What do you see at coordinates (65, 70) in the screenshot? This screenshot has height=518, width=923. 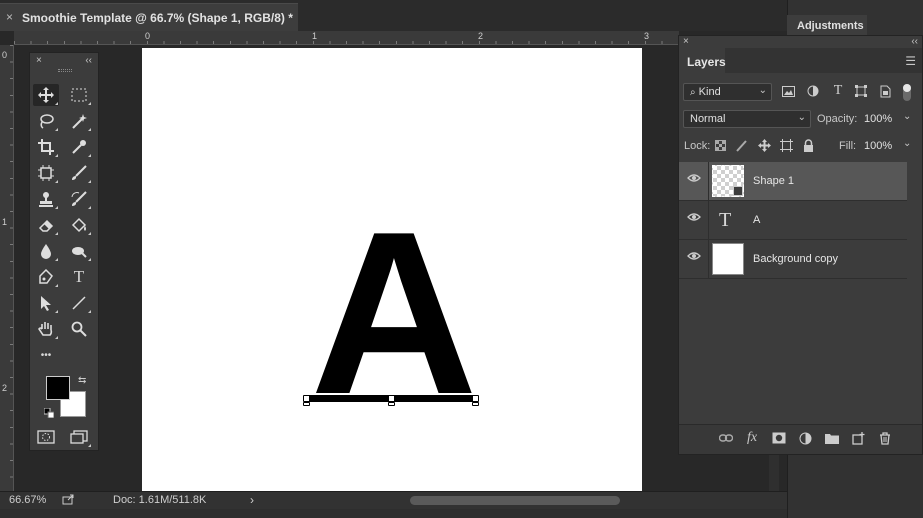 I see `panel-grip` at bounding box center [65, 70].